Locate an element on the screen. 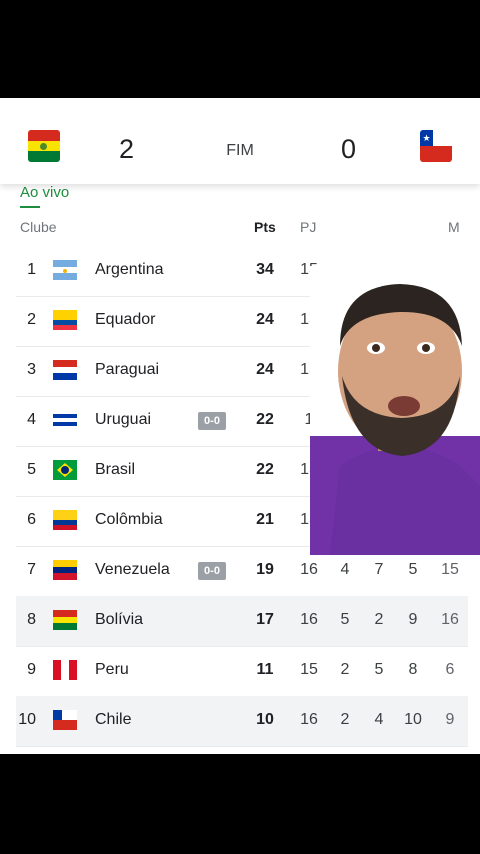 The image size is (480, 854). row-position: 7 is located at coordinates (31, 569).